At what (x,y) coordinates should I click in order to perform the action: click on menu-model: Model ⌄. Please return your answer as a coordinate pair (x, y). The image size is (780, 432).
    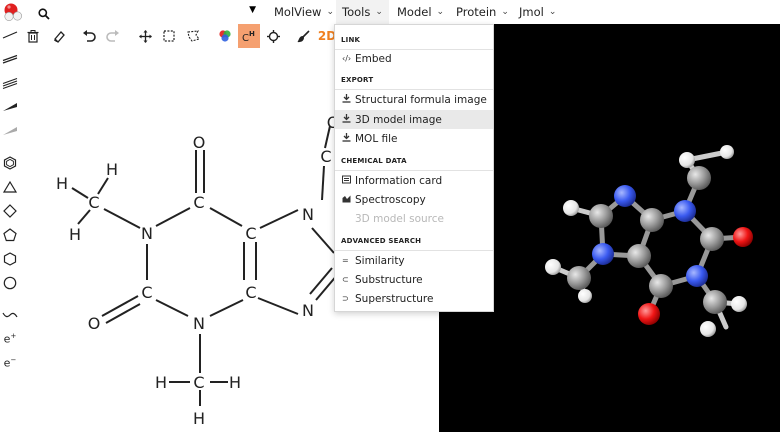
    Looking at the image, I should click on (420, 12).